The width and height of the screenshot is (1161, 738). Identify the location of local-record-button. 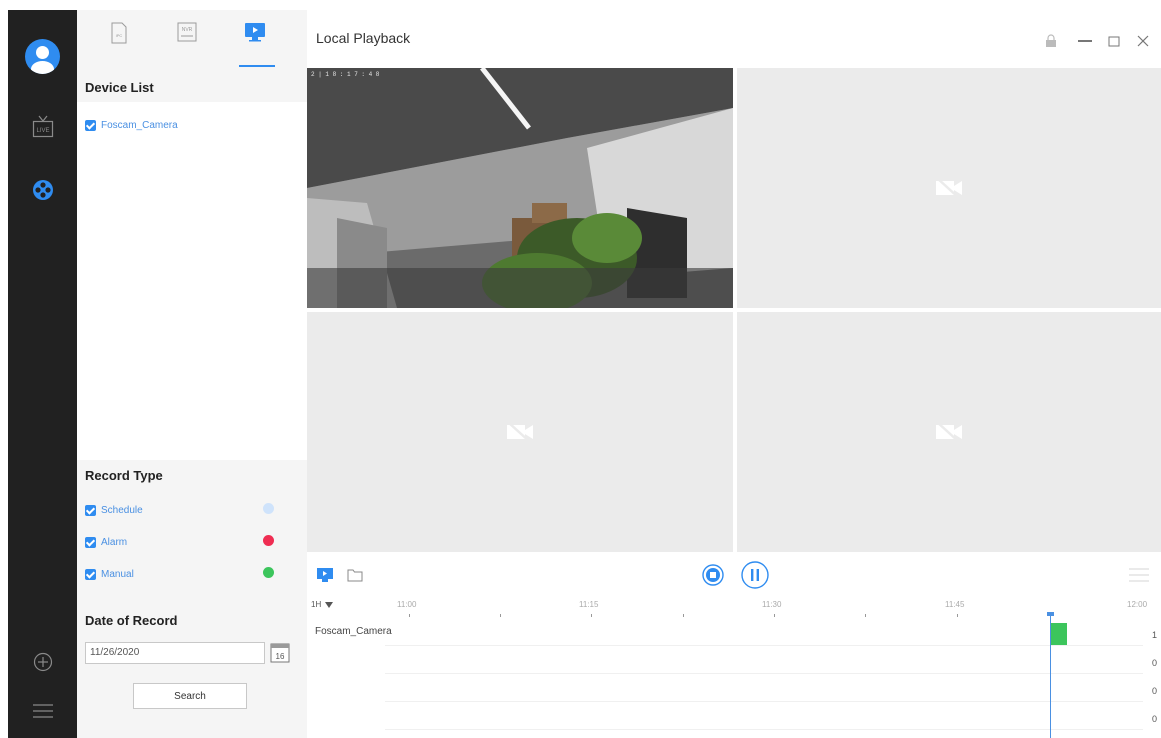
(325, 575).